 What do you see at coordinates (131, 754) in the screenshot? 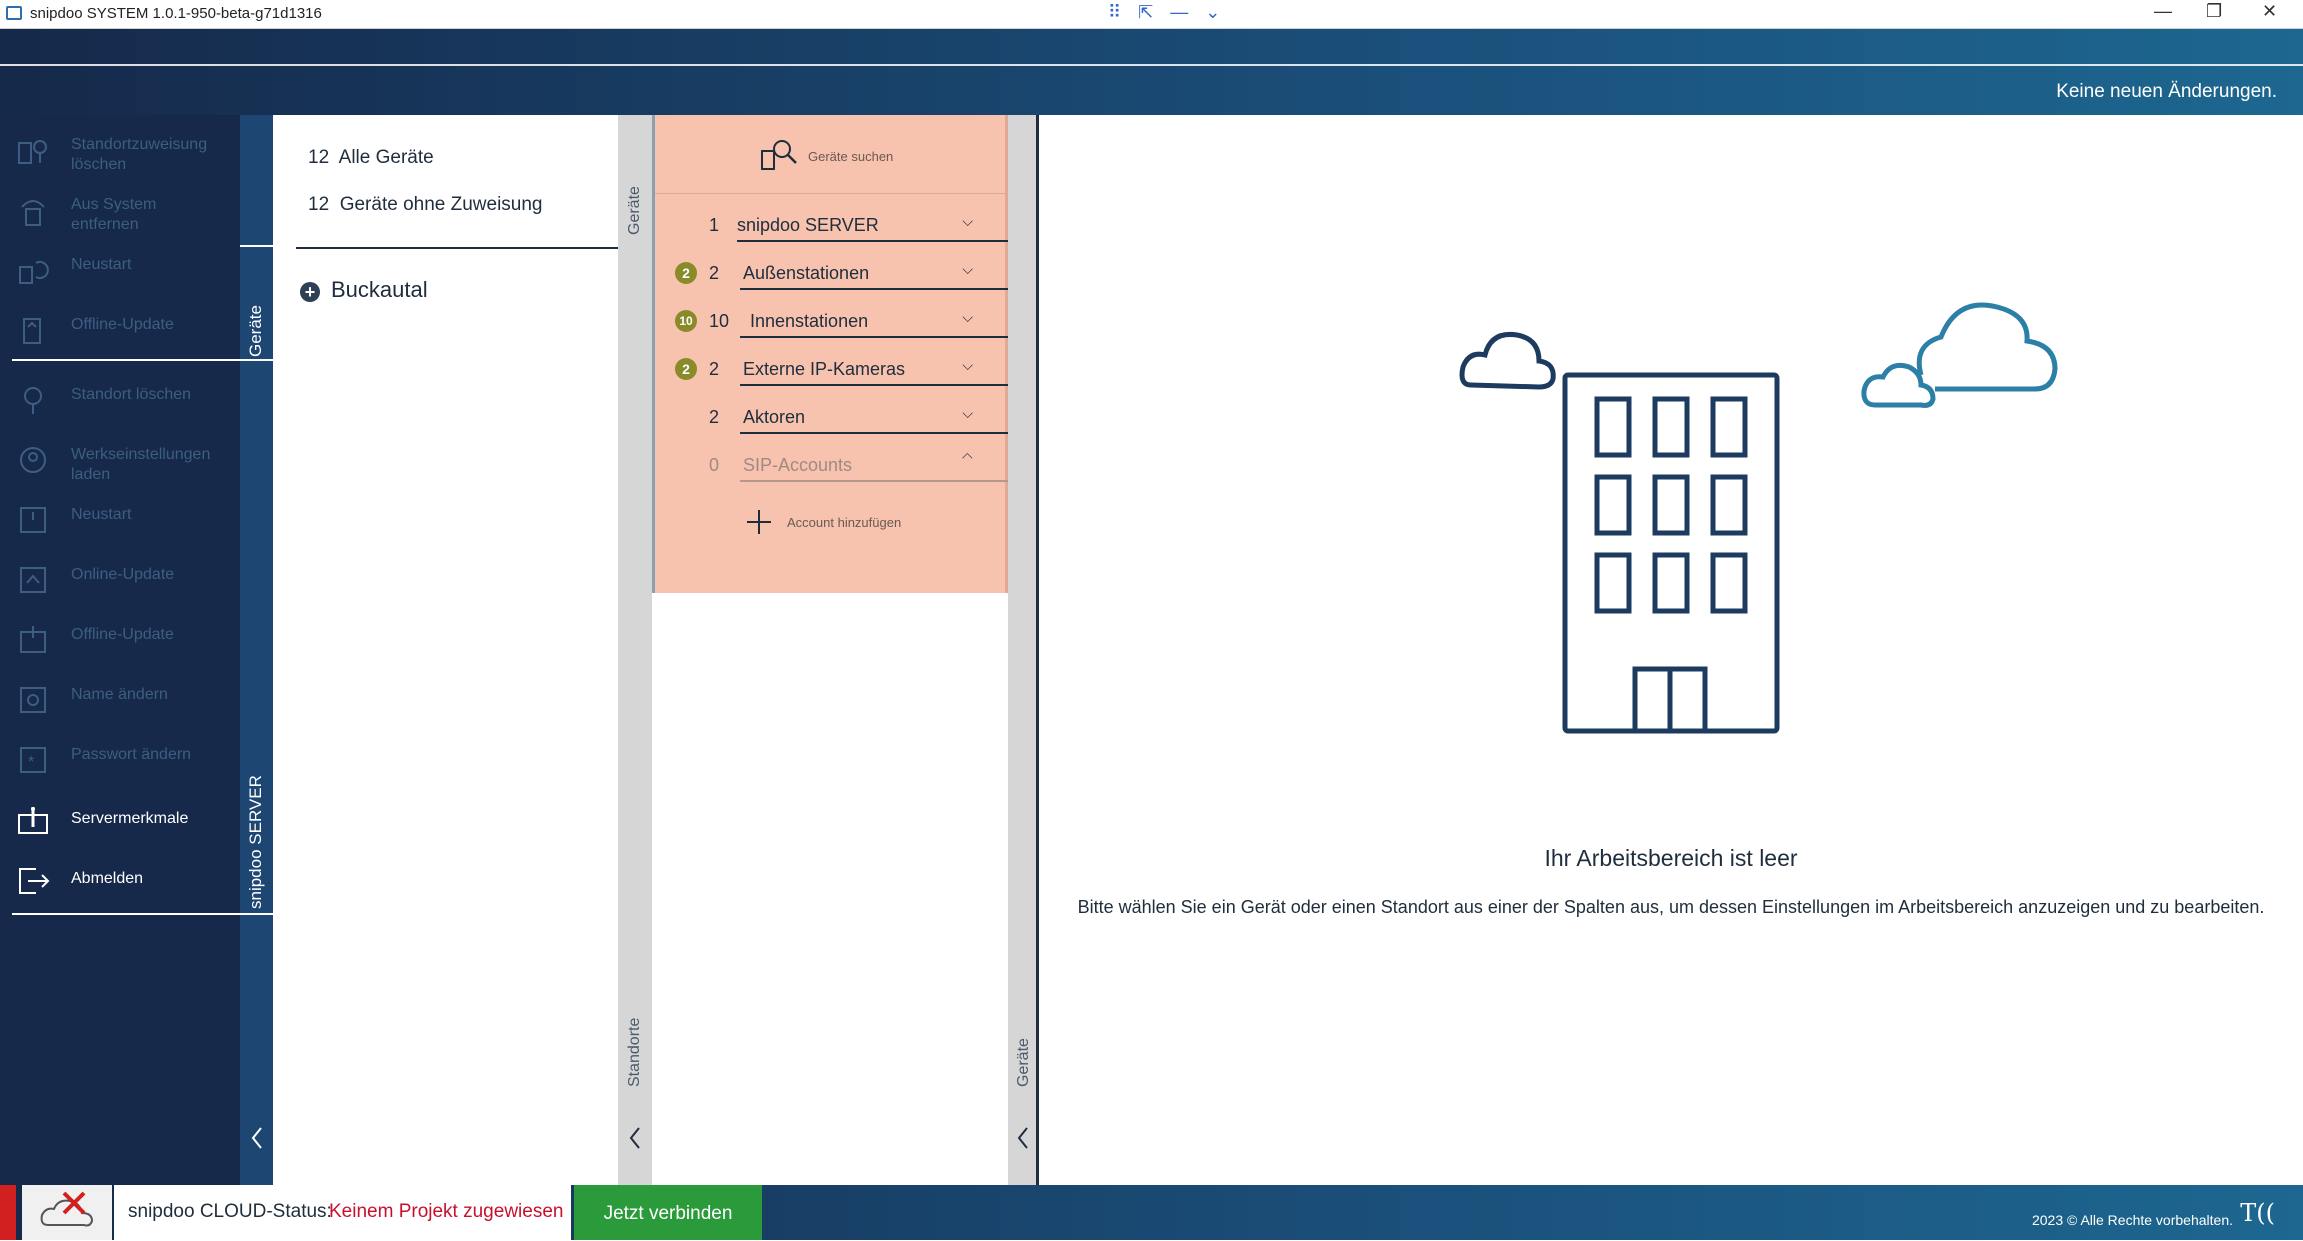
I see `nav-label: Passwort ändern` at bounding box center [131, 754].